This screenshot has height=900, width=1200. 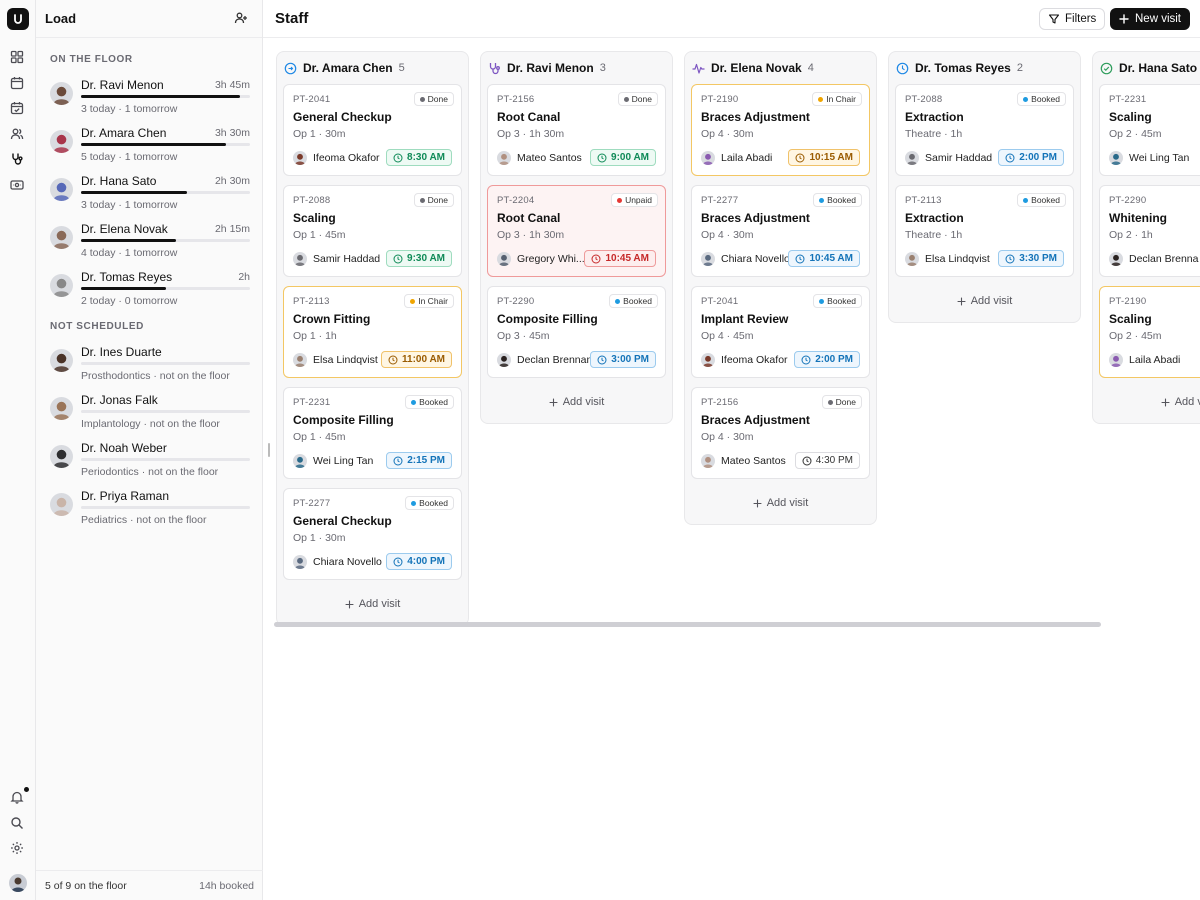 I want to click on new-visit-button: New visit, so click(x=1150, y=19).